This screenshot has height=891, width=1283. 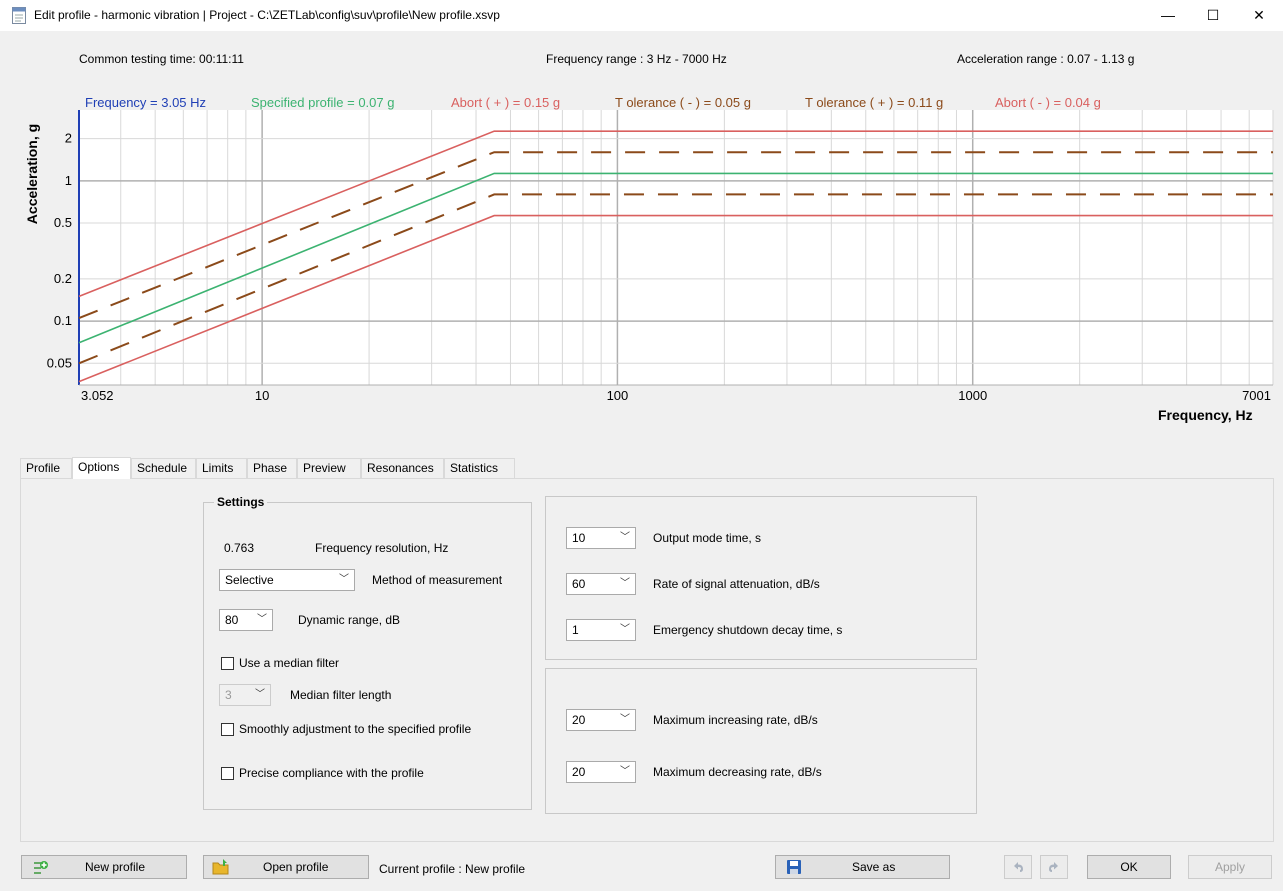 I want to click on output-mode-time-value: 10, so click(x=579, y=538).